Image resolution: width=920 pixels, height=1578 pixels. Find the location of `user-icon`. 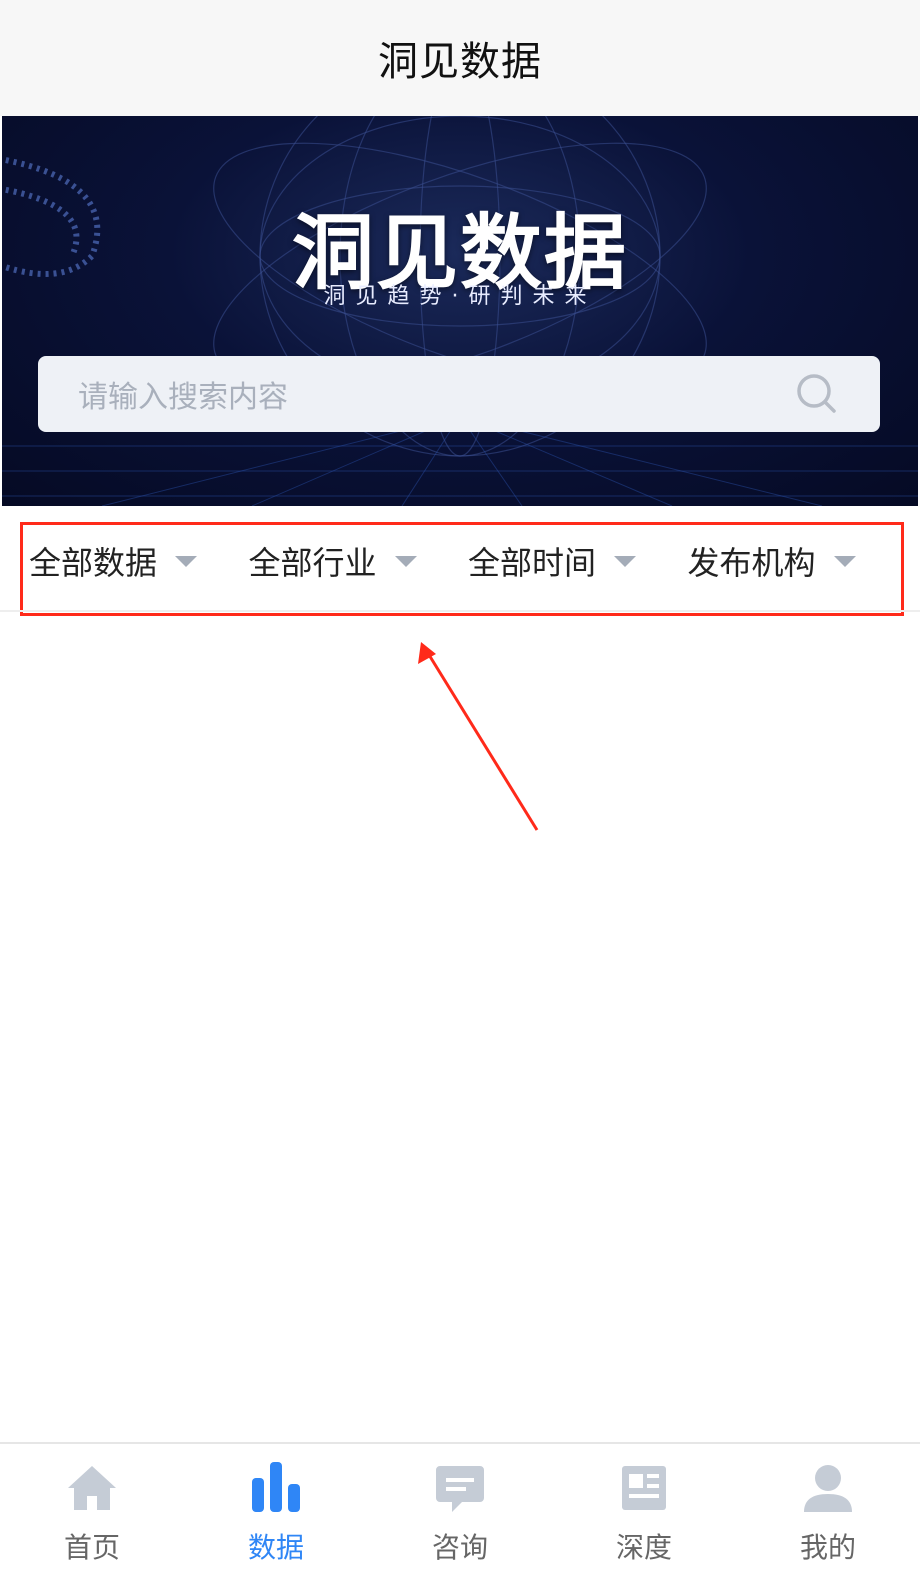

user-icon is located at coordinates (828, 1488).